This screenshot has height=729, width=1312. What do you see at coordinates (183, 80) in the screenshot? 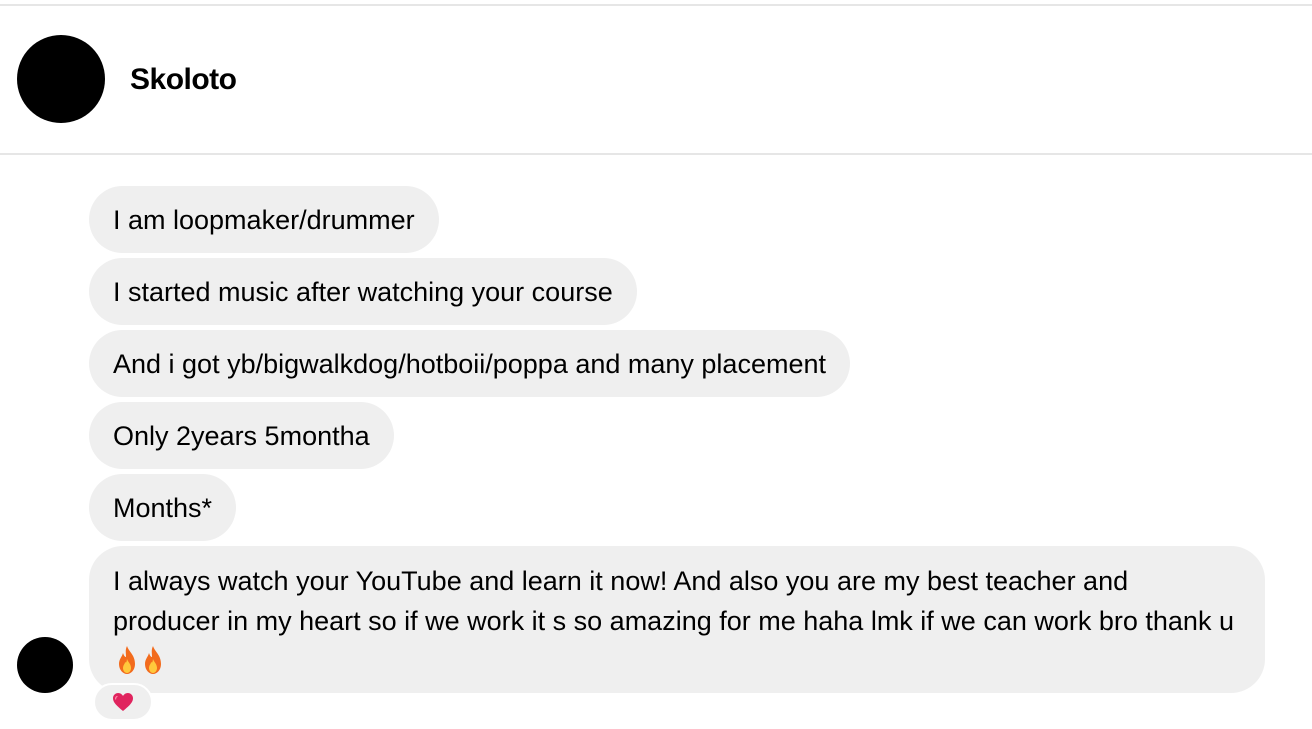
I see `contact-name: Skoloto` at bounding box center [183, 80].